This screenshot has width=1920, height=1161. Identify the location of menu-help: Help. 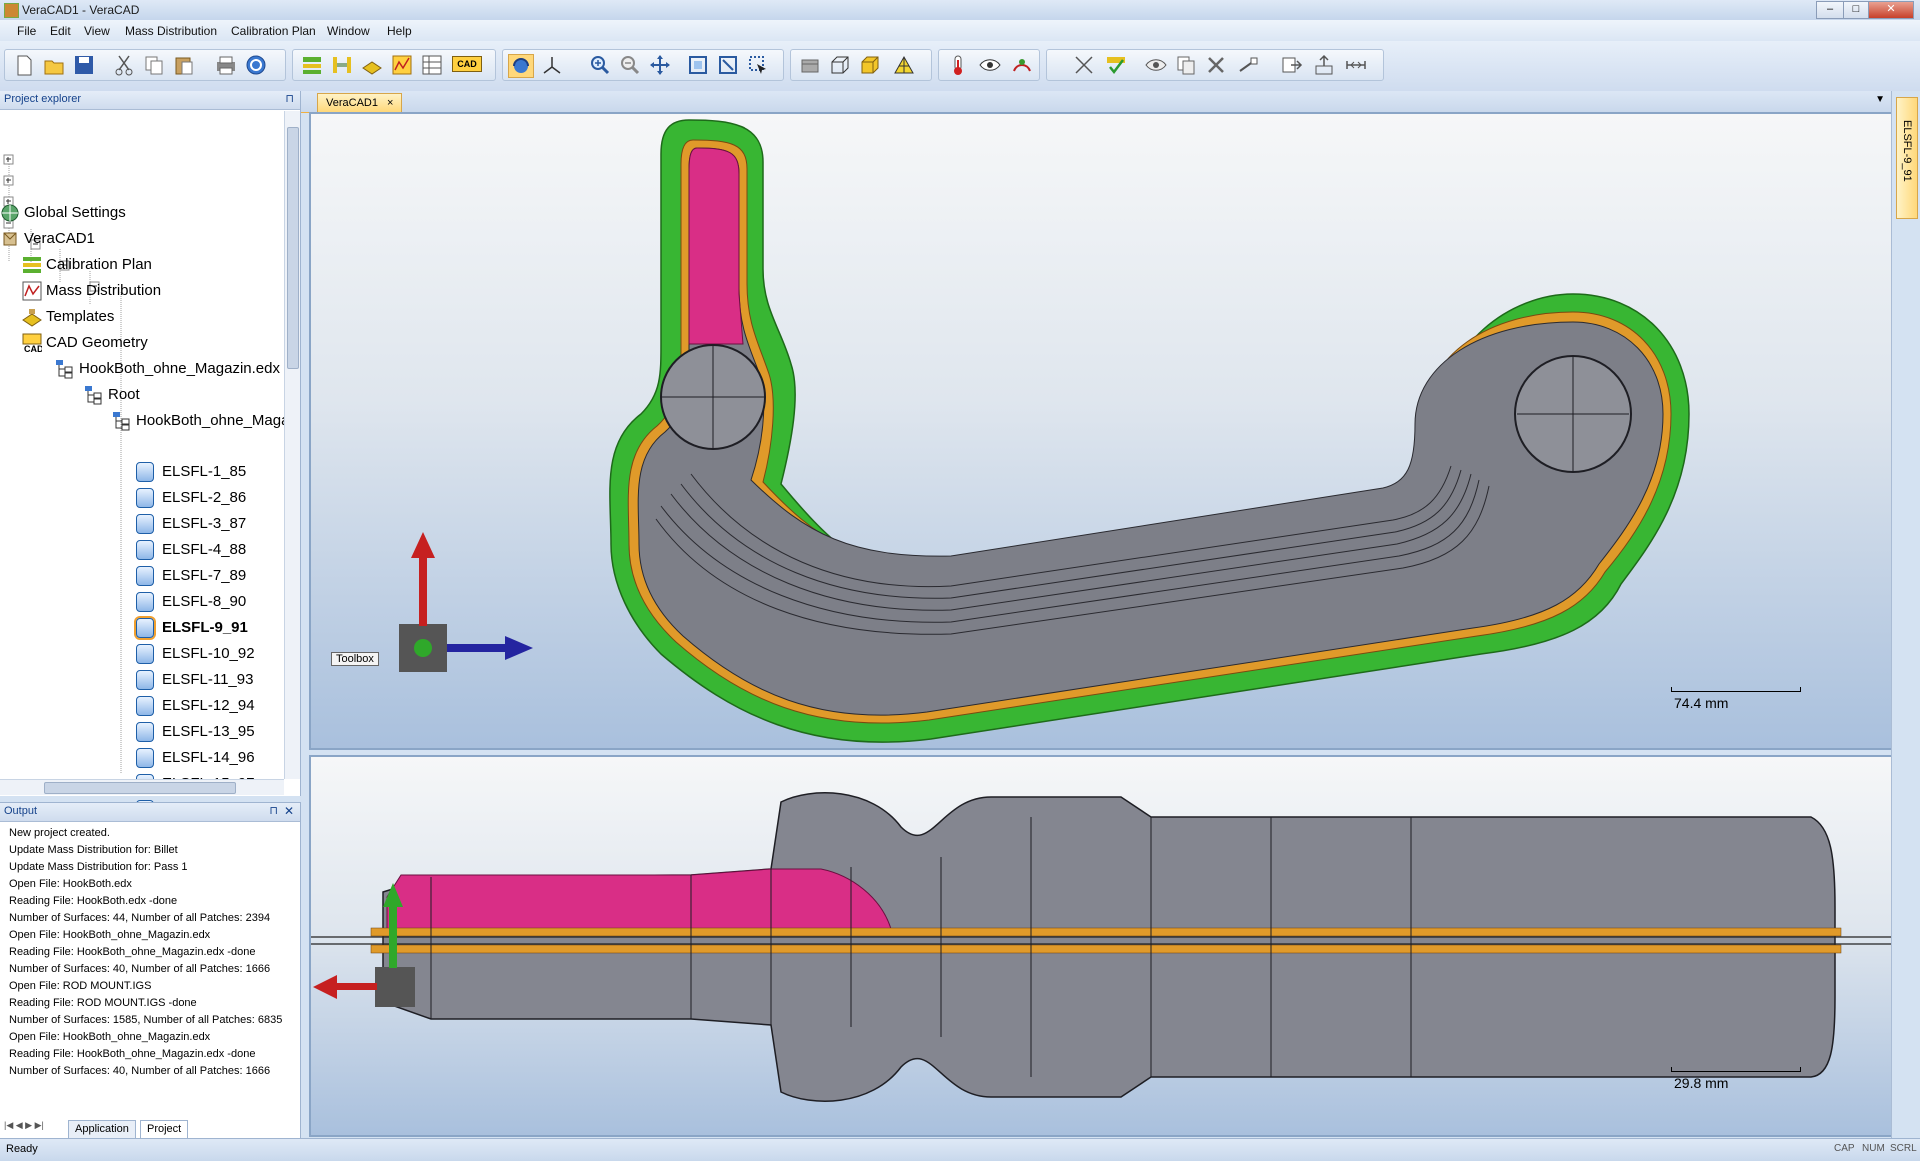
(399, 31).